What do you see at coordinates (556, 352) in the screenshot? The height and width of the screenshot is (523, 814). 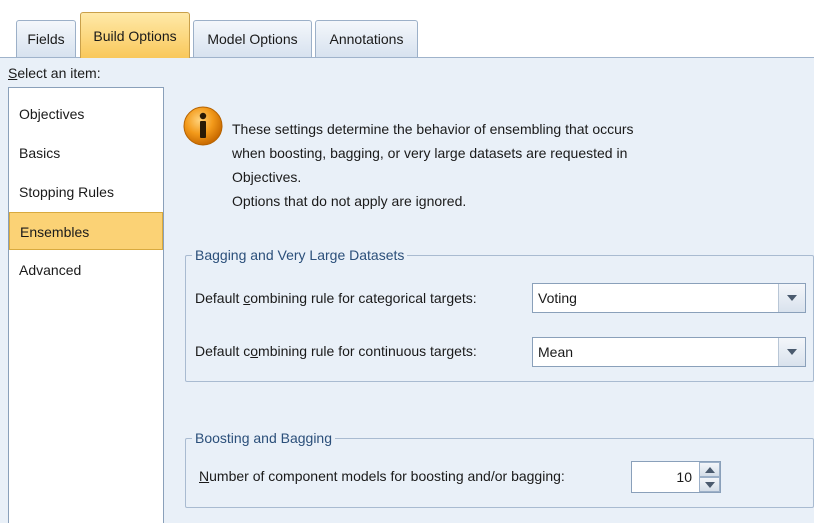 I see `continuous-rule-value: Mean` at bounding box center [556, 352].